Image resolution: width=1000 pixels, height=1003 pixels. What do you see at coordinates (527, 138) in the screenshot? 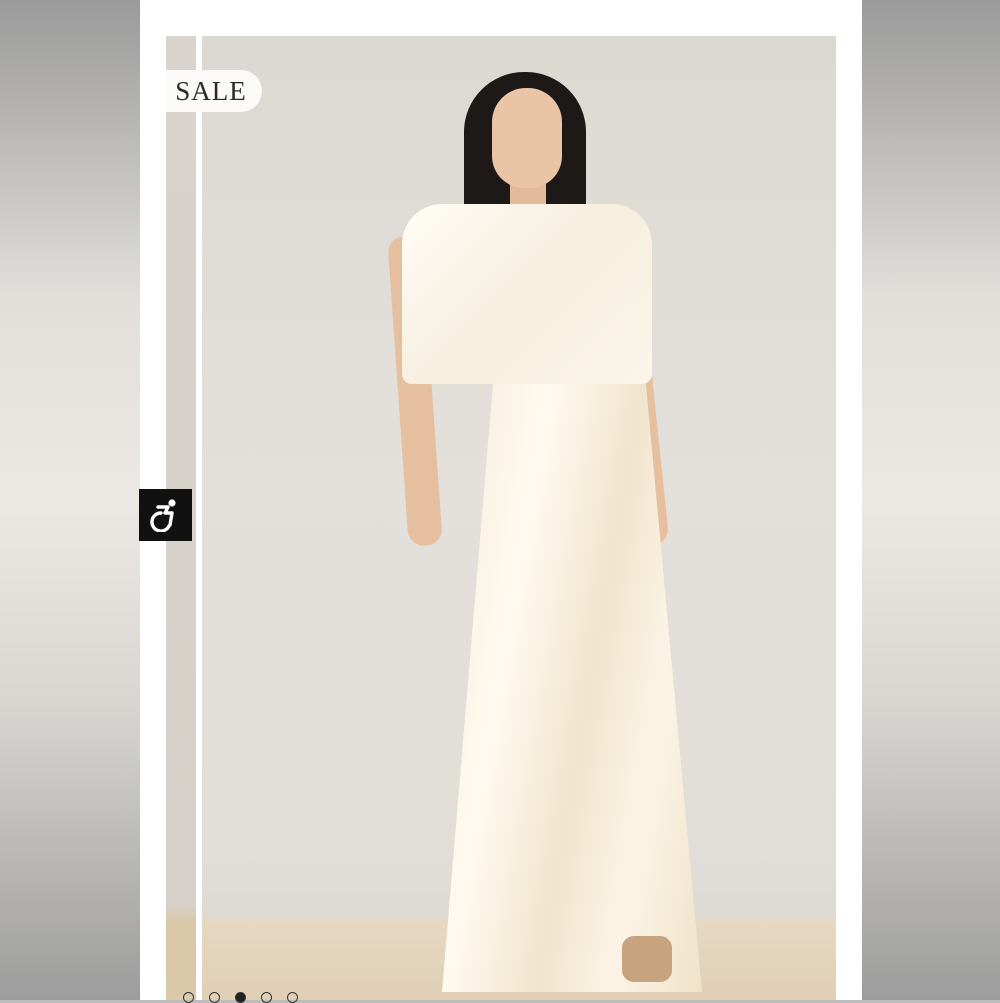
I see `model-face` at bounding box center [527, 138].